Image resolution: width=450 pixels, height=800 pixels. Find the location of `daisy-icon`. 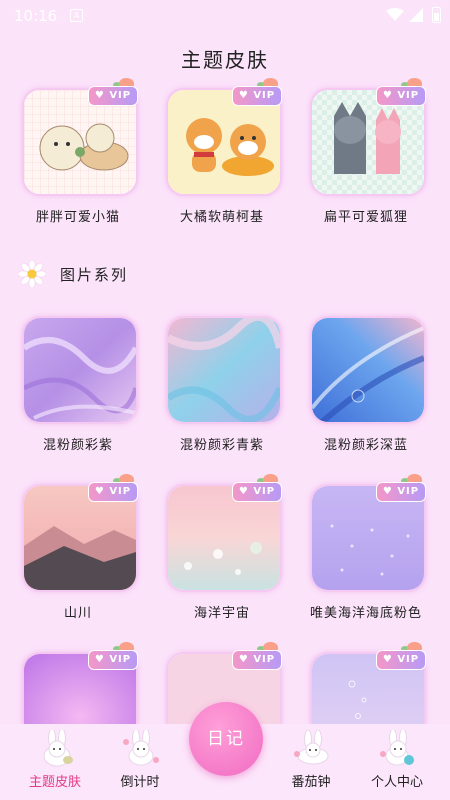

daisy-icon is located at coordinates (32, 274).